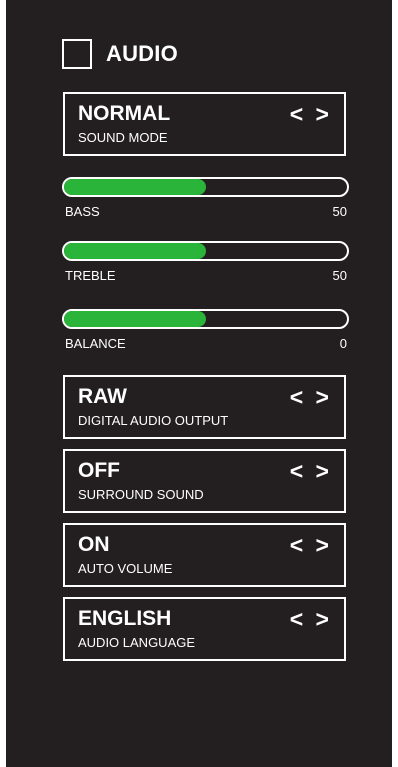  I want to click on treble-slider-fill, so click(135, 251).